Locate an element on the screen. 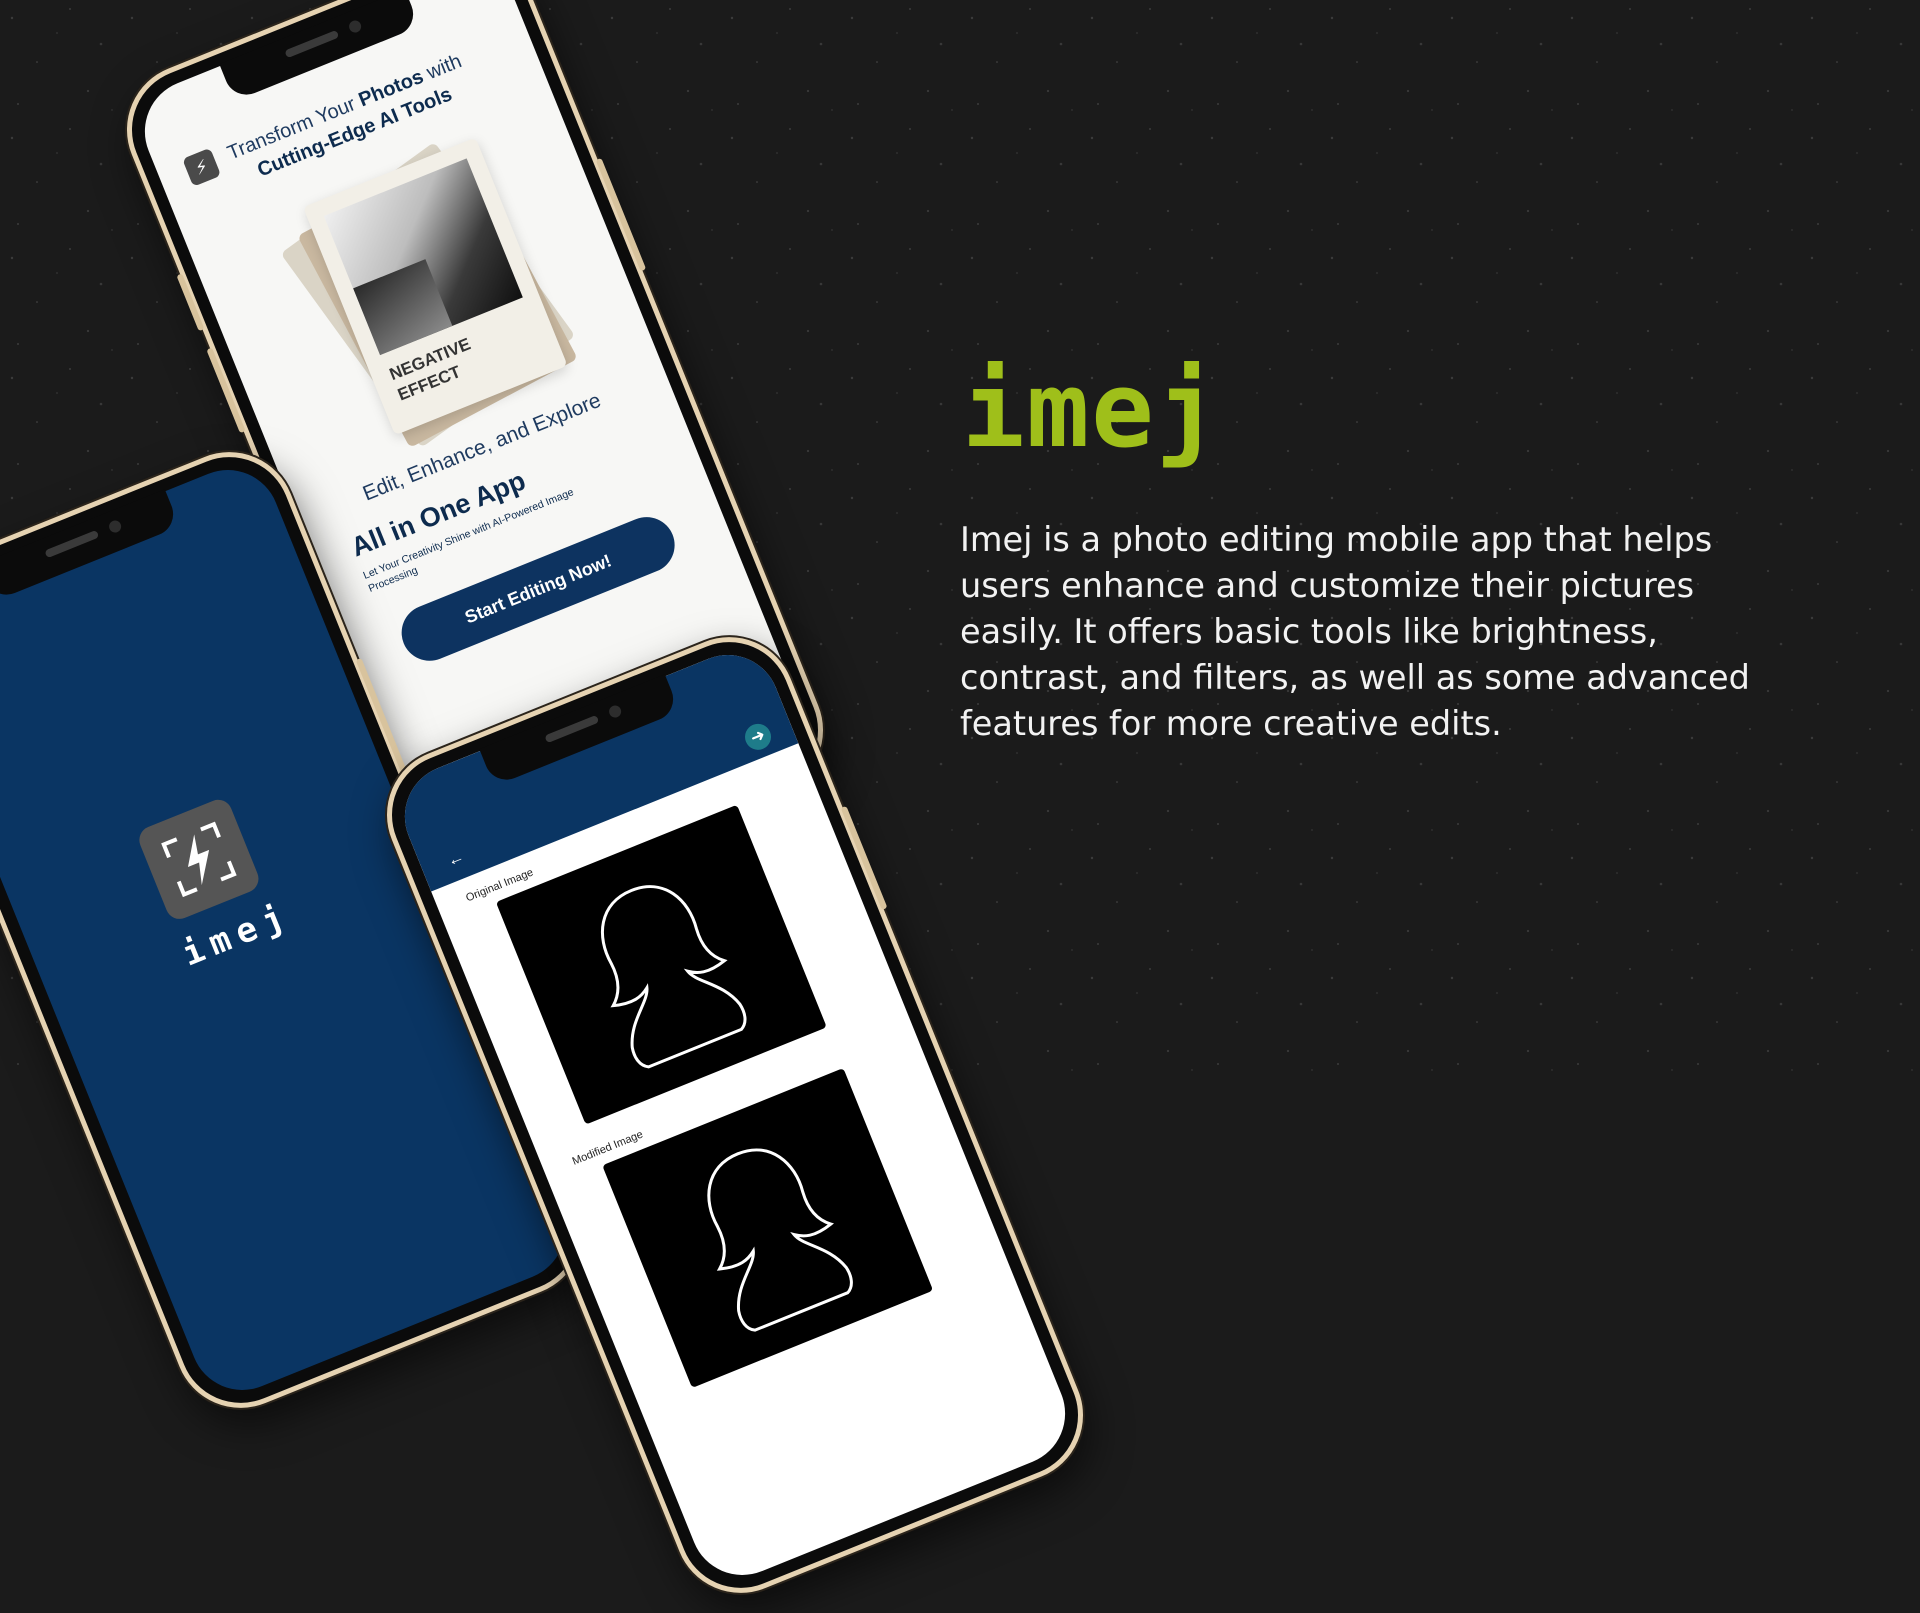 Image resolution: width=1920 pixels, height=1613 pixels. title-text: with is located at coordinates (441, 68).